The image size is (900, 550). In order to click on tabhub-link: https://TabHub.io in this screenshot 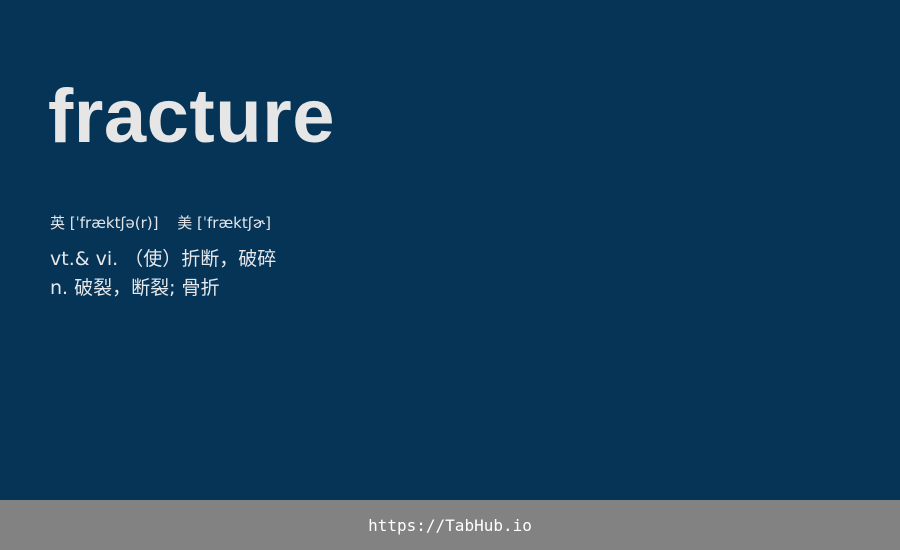, I will do `click(450, 525)`.